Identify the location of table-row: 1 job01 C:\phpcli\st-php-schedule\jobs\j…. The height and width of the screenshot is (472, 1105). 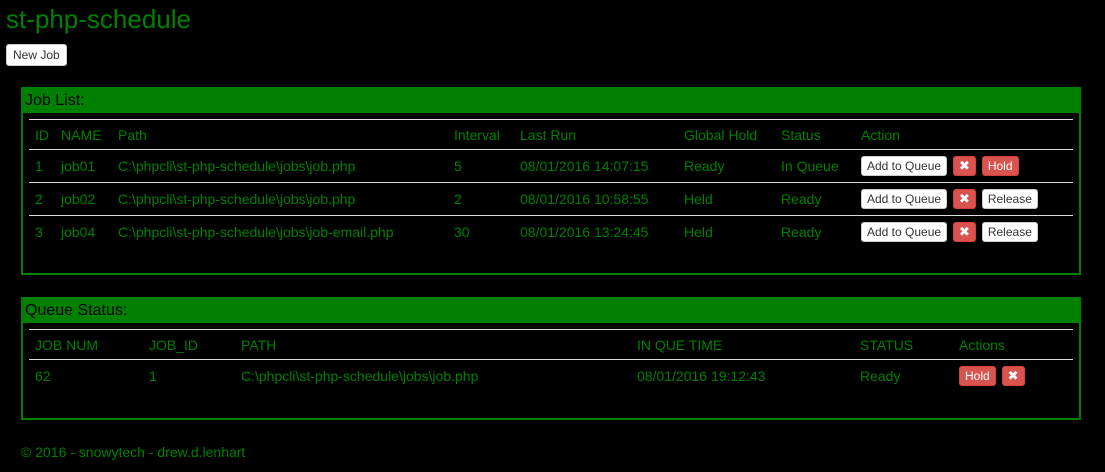
(551, 166).